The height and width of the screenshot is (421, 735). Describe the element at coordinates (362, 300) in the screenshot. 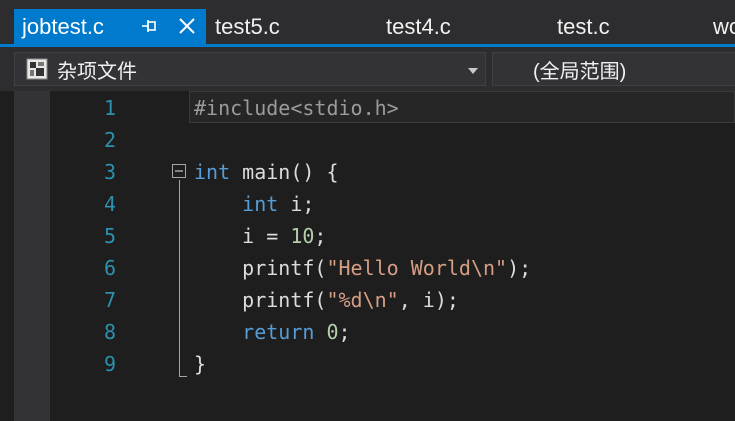

I see `code-token: "%d\n"` at that location.